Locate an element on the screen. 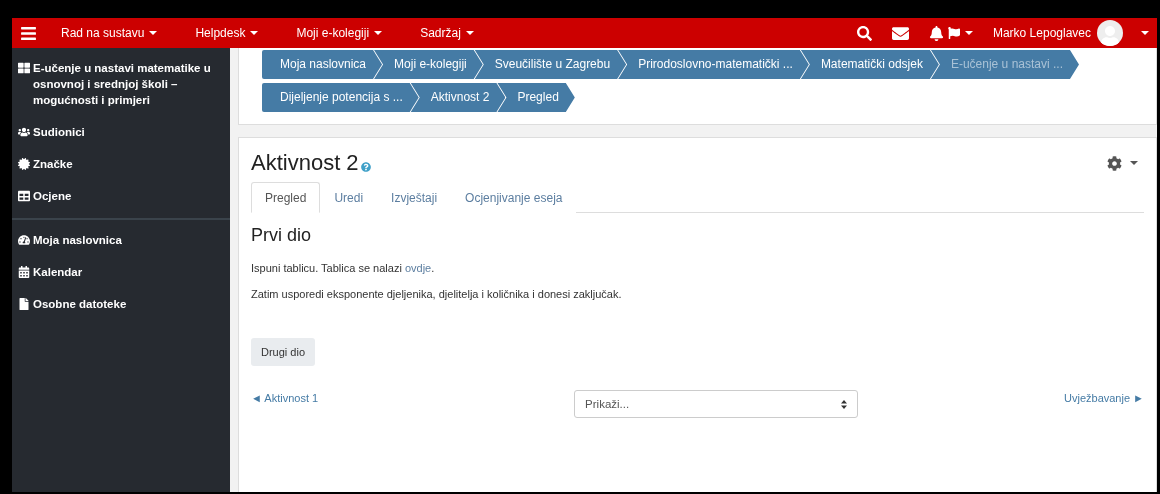 The height and width of the screenshot is (494, 1160). previous-activity-link: ◄ Aktivnost 1 is located at coordinates (285, 398).